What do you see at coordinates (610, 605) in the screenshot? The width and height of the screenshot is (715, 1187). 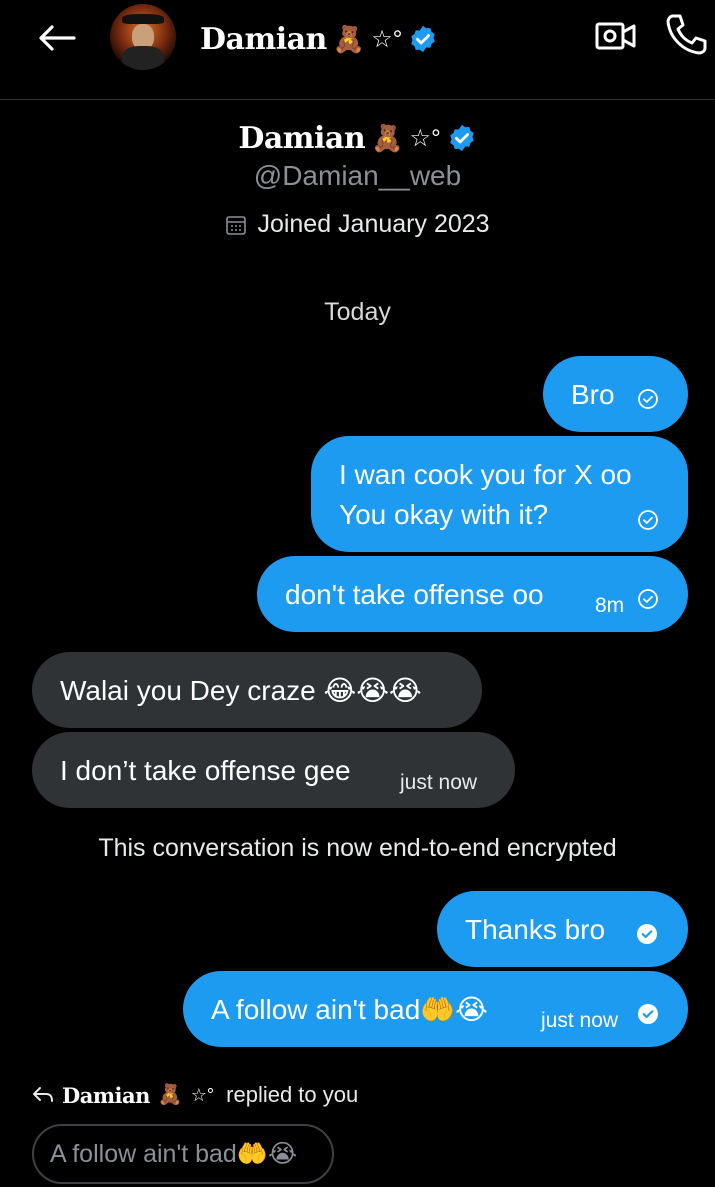 I see `message-timestamp: 8m` at bounding box center [610, 605].